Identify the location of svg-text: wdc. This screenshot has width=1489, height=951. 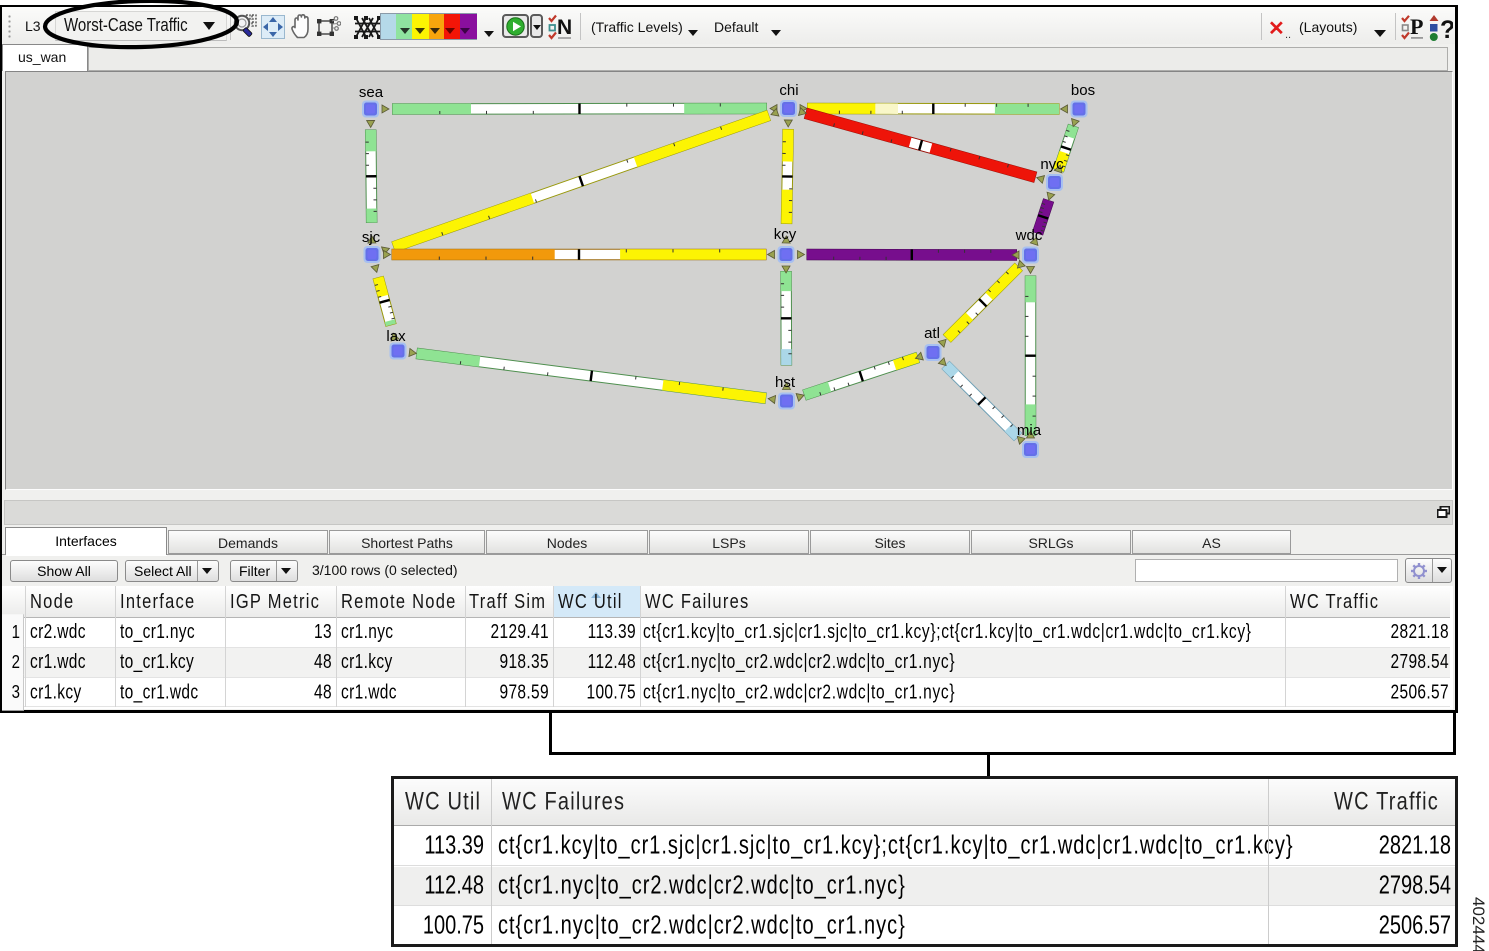
(1029, 235).